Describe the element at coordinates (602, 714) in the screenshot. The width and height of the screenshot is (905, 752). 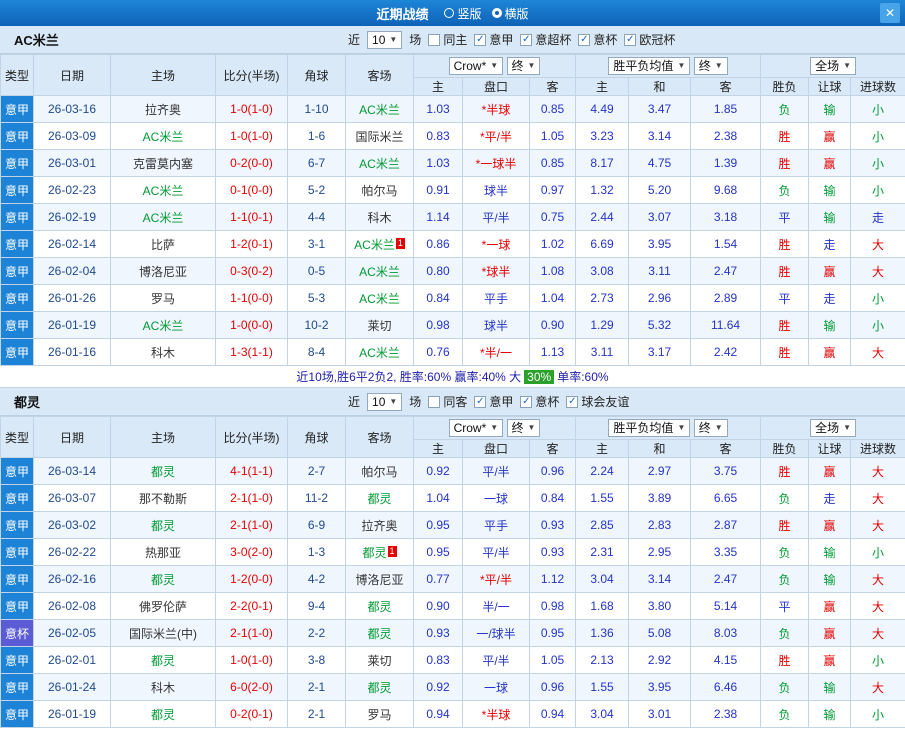
I see `avg-home-cell: 3.04` at that location.